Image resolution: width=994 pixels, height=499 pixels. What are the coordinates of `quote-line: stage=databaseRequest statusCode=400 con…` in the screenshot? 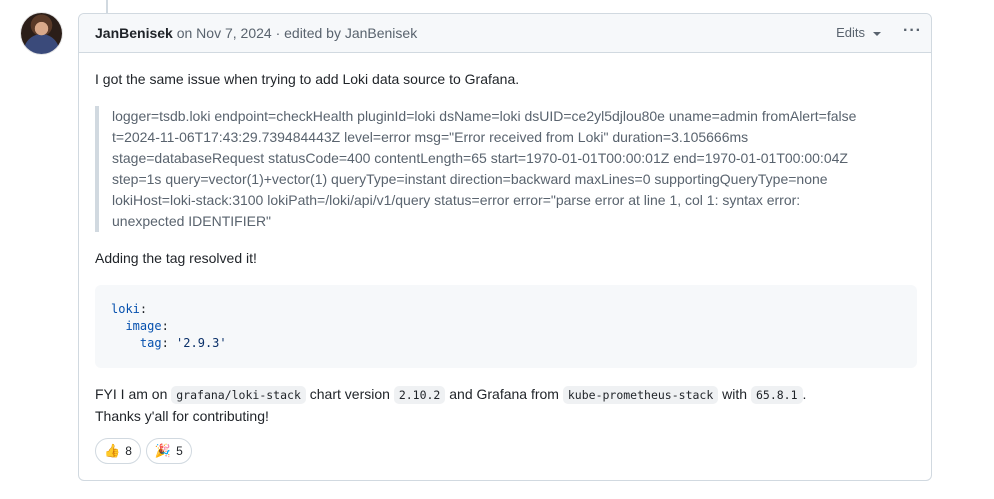 It's located at (480, 158).